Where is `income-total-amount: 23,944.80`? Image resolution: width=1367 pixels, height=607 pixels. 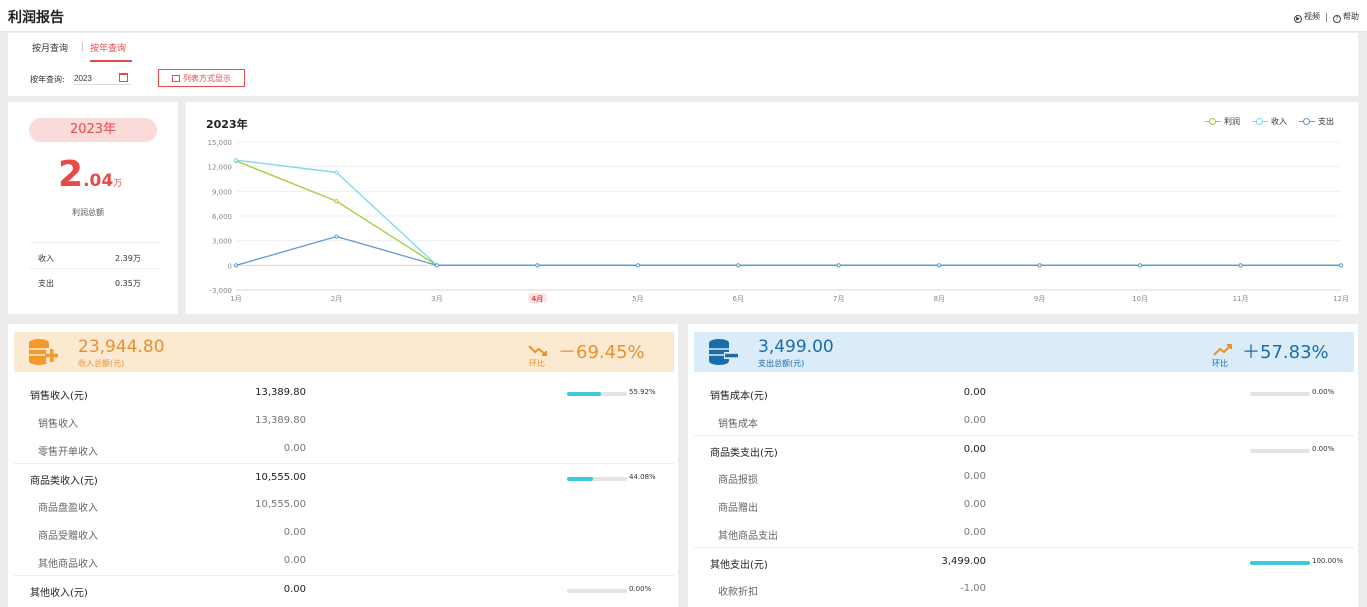 income-total-amount: 23,944.80 is located at coordinates (121, 347).